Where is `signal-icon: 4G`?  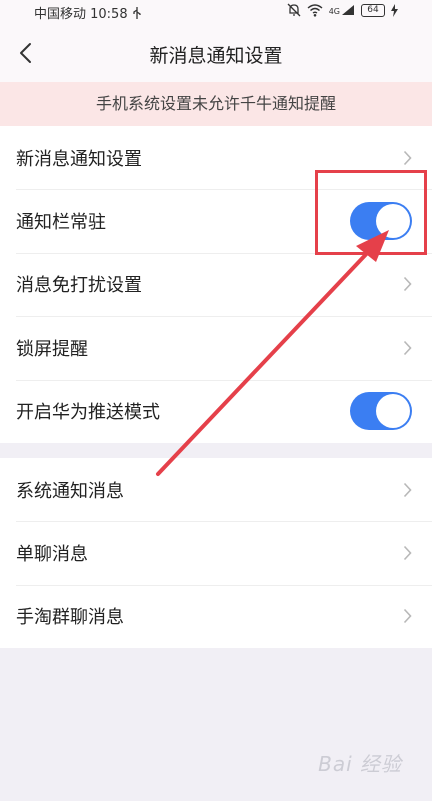 signal-icon: 4G is located at coordinates (342, 10).